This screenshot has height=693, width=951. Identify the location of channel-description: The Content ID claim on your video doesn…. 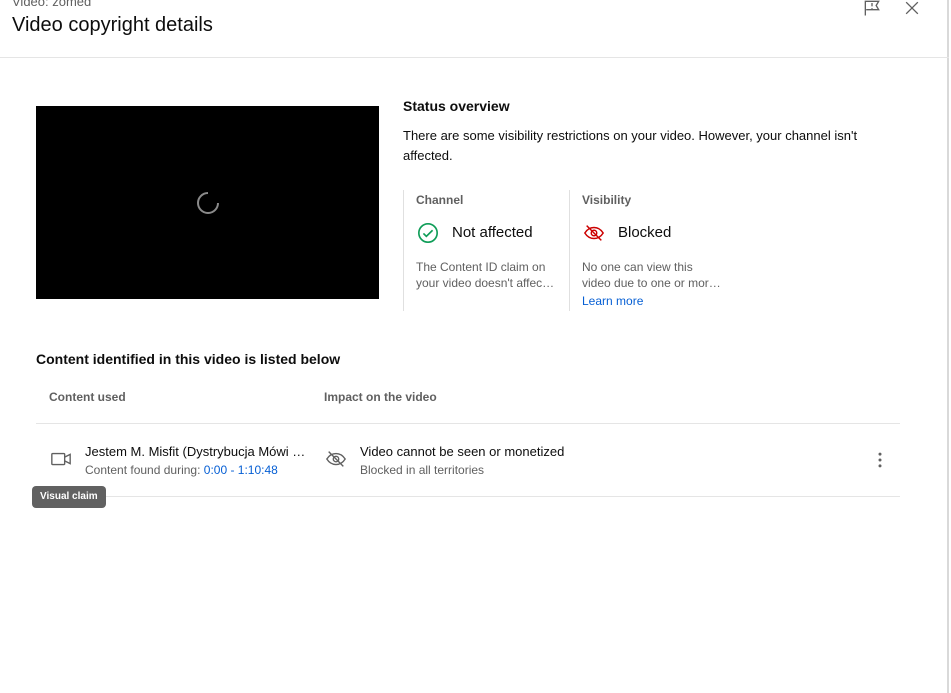
(485, 275).